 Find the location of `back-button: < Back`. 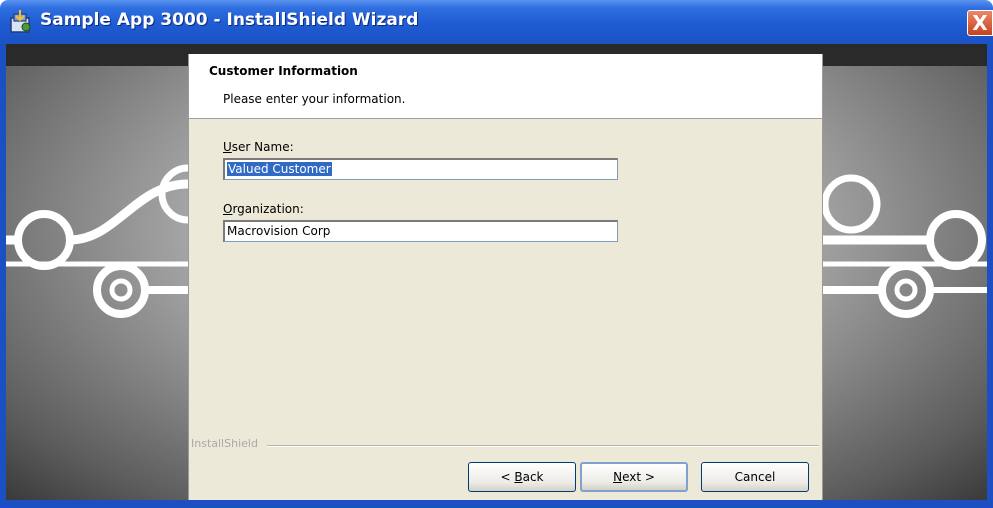

back-button: < Back is located at coordinates (522, 477).